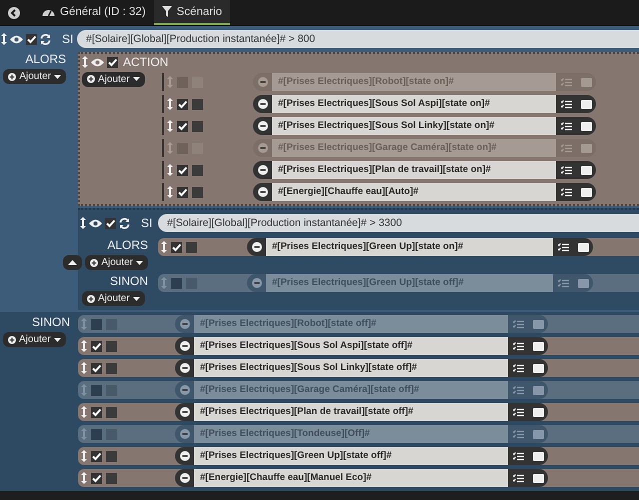 The height and width of the screenshot is (500, 639). I want to click on expression-field: #[Prises Electriques][Sous Sol Linky][state off]#, so click(351, 368).